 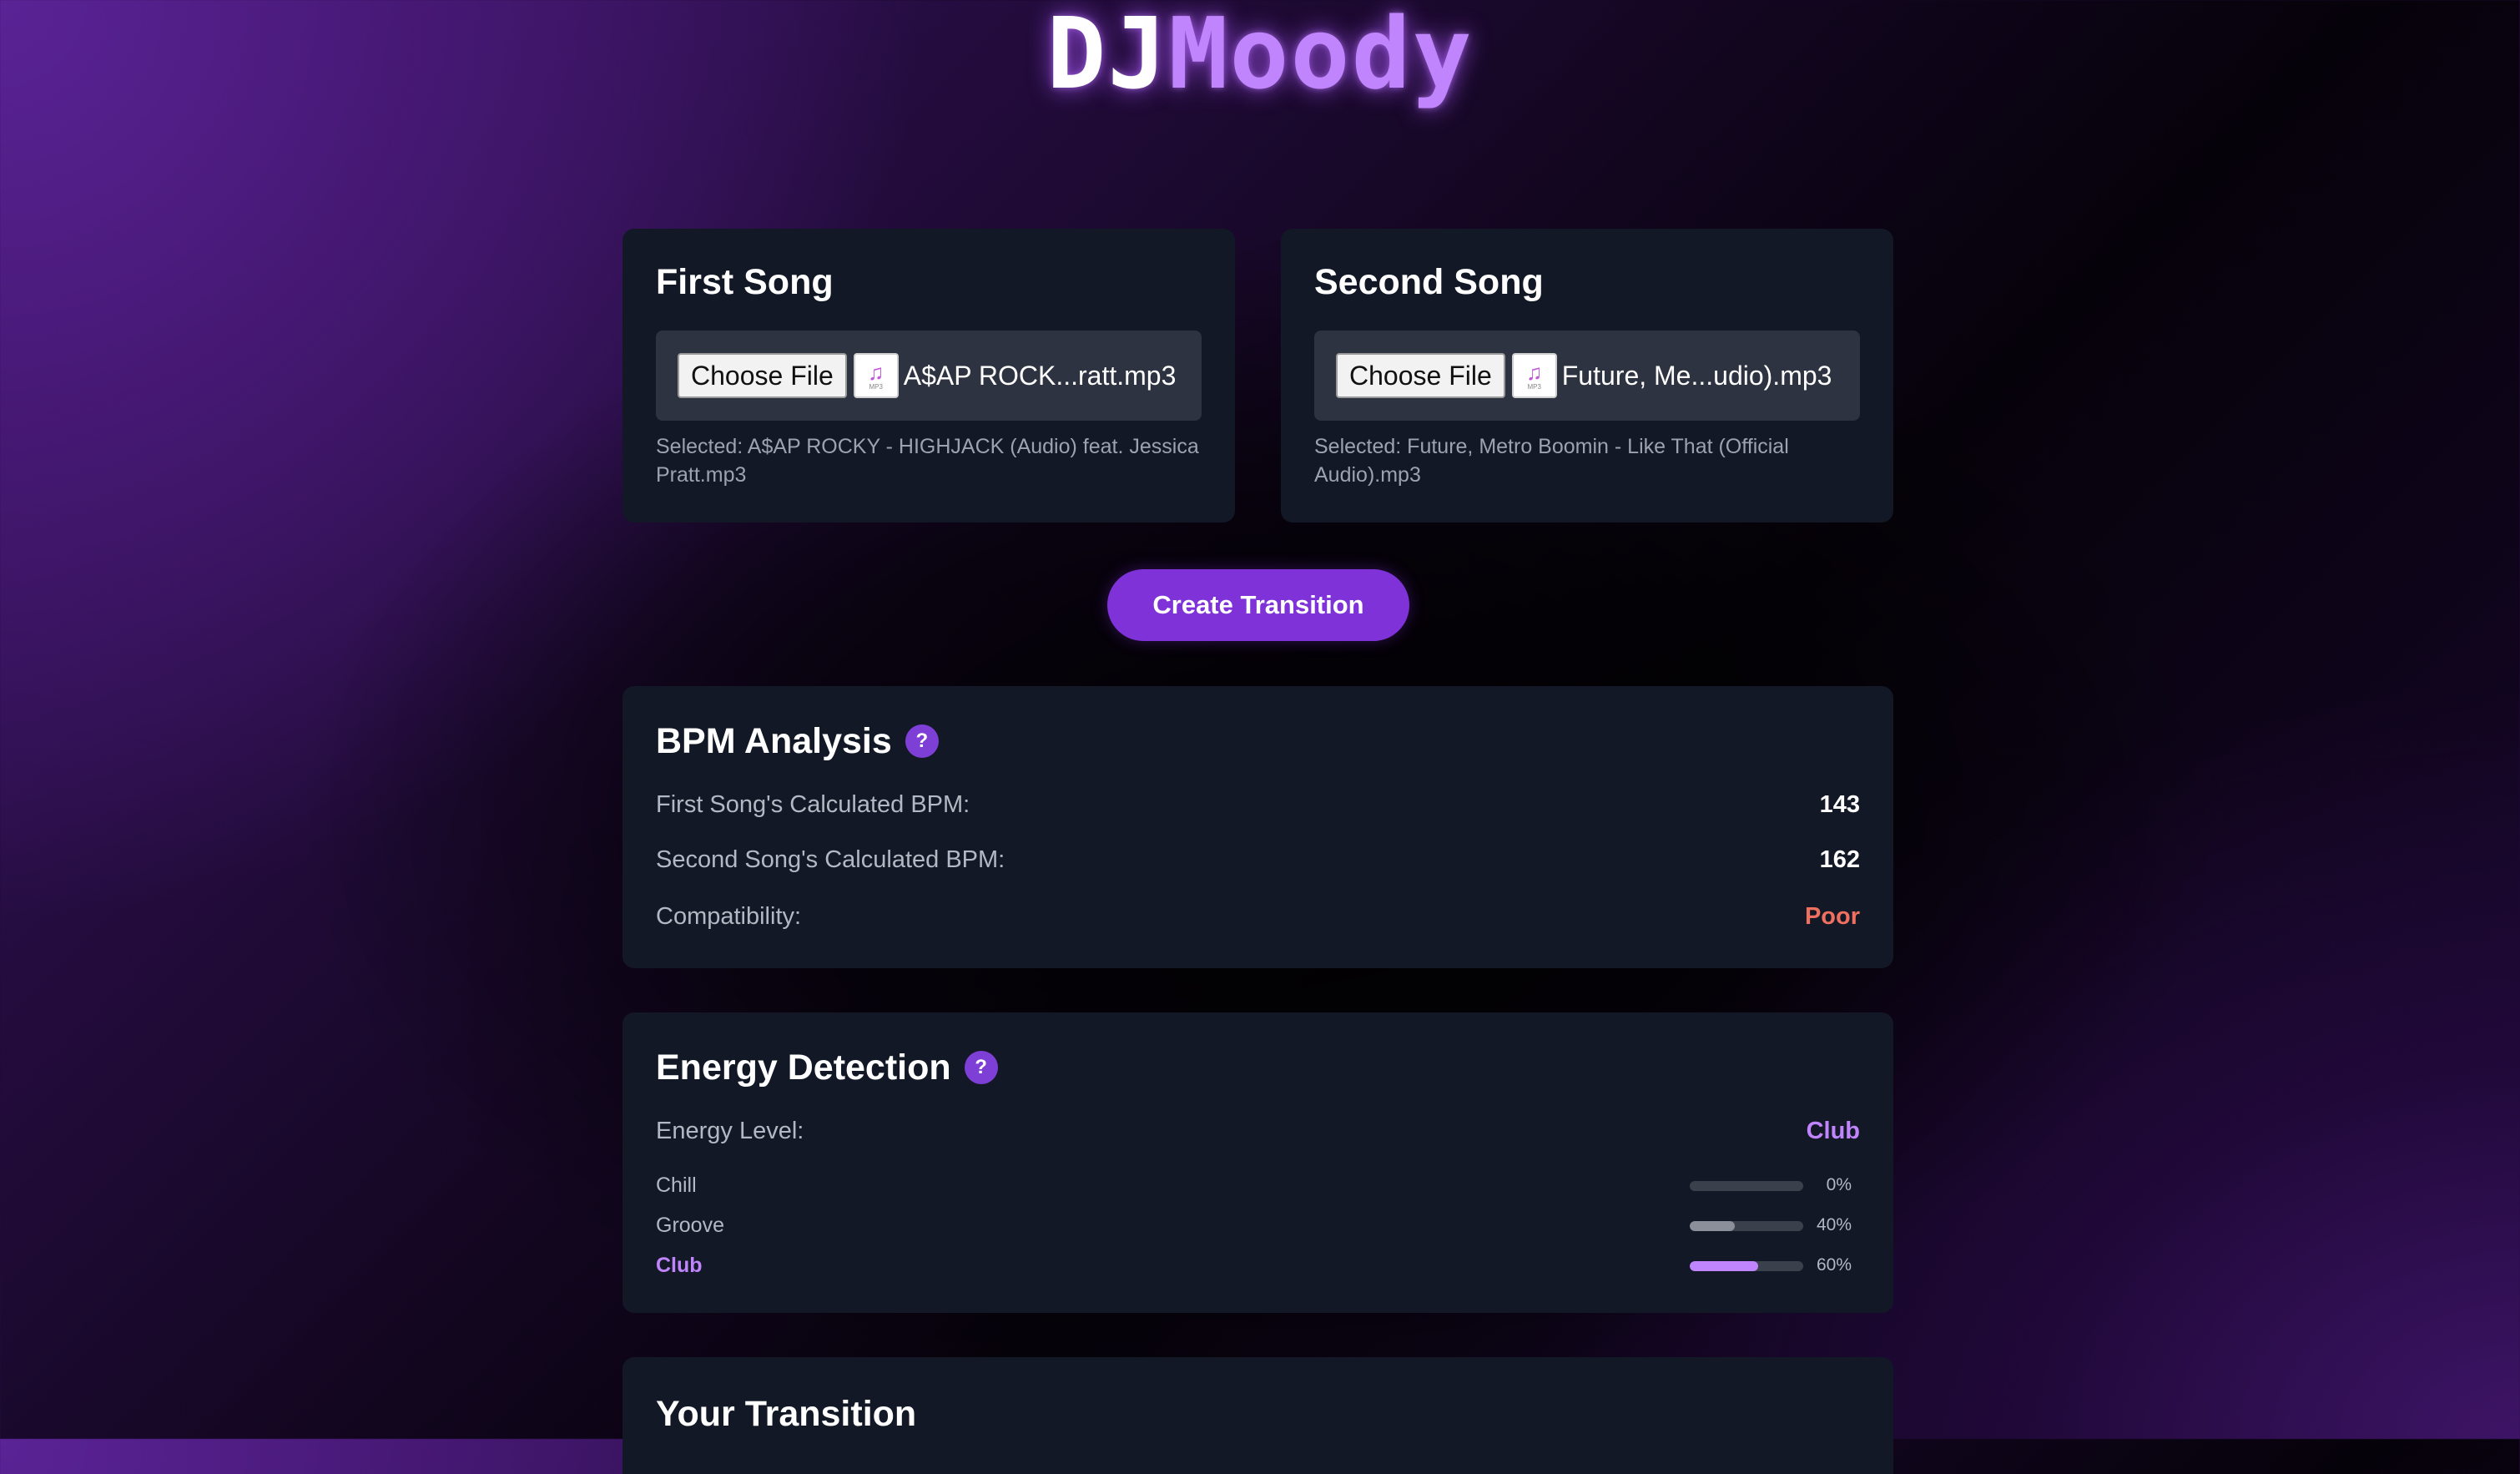 What do you see at coordinates (1040, 375) in the screenshot?
I see `first-song-file-name: A$AP ROCK...ratt.mp3` at bounding box center [1040, 375].